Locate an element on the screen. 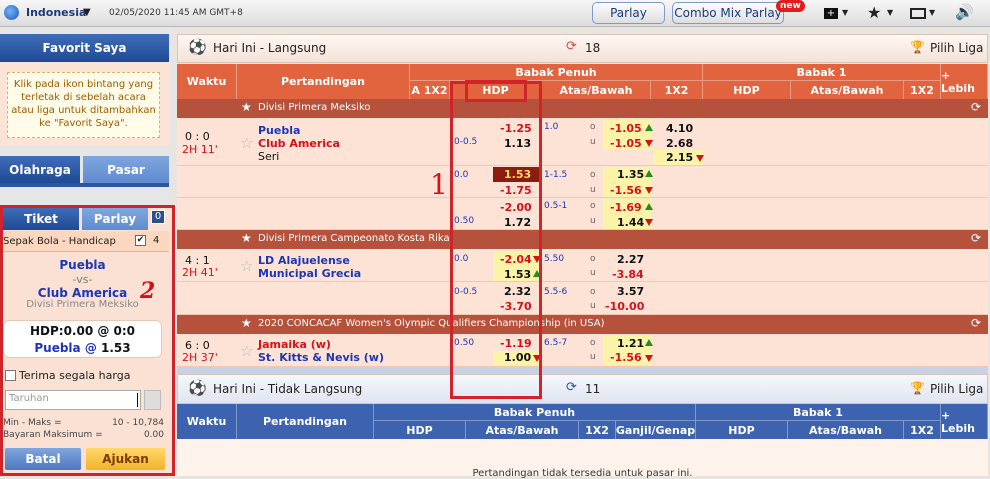 The height and width of the screenshot is (479, 990). ou-odds: -1.69 is located at coordinates (626, 207).